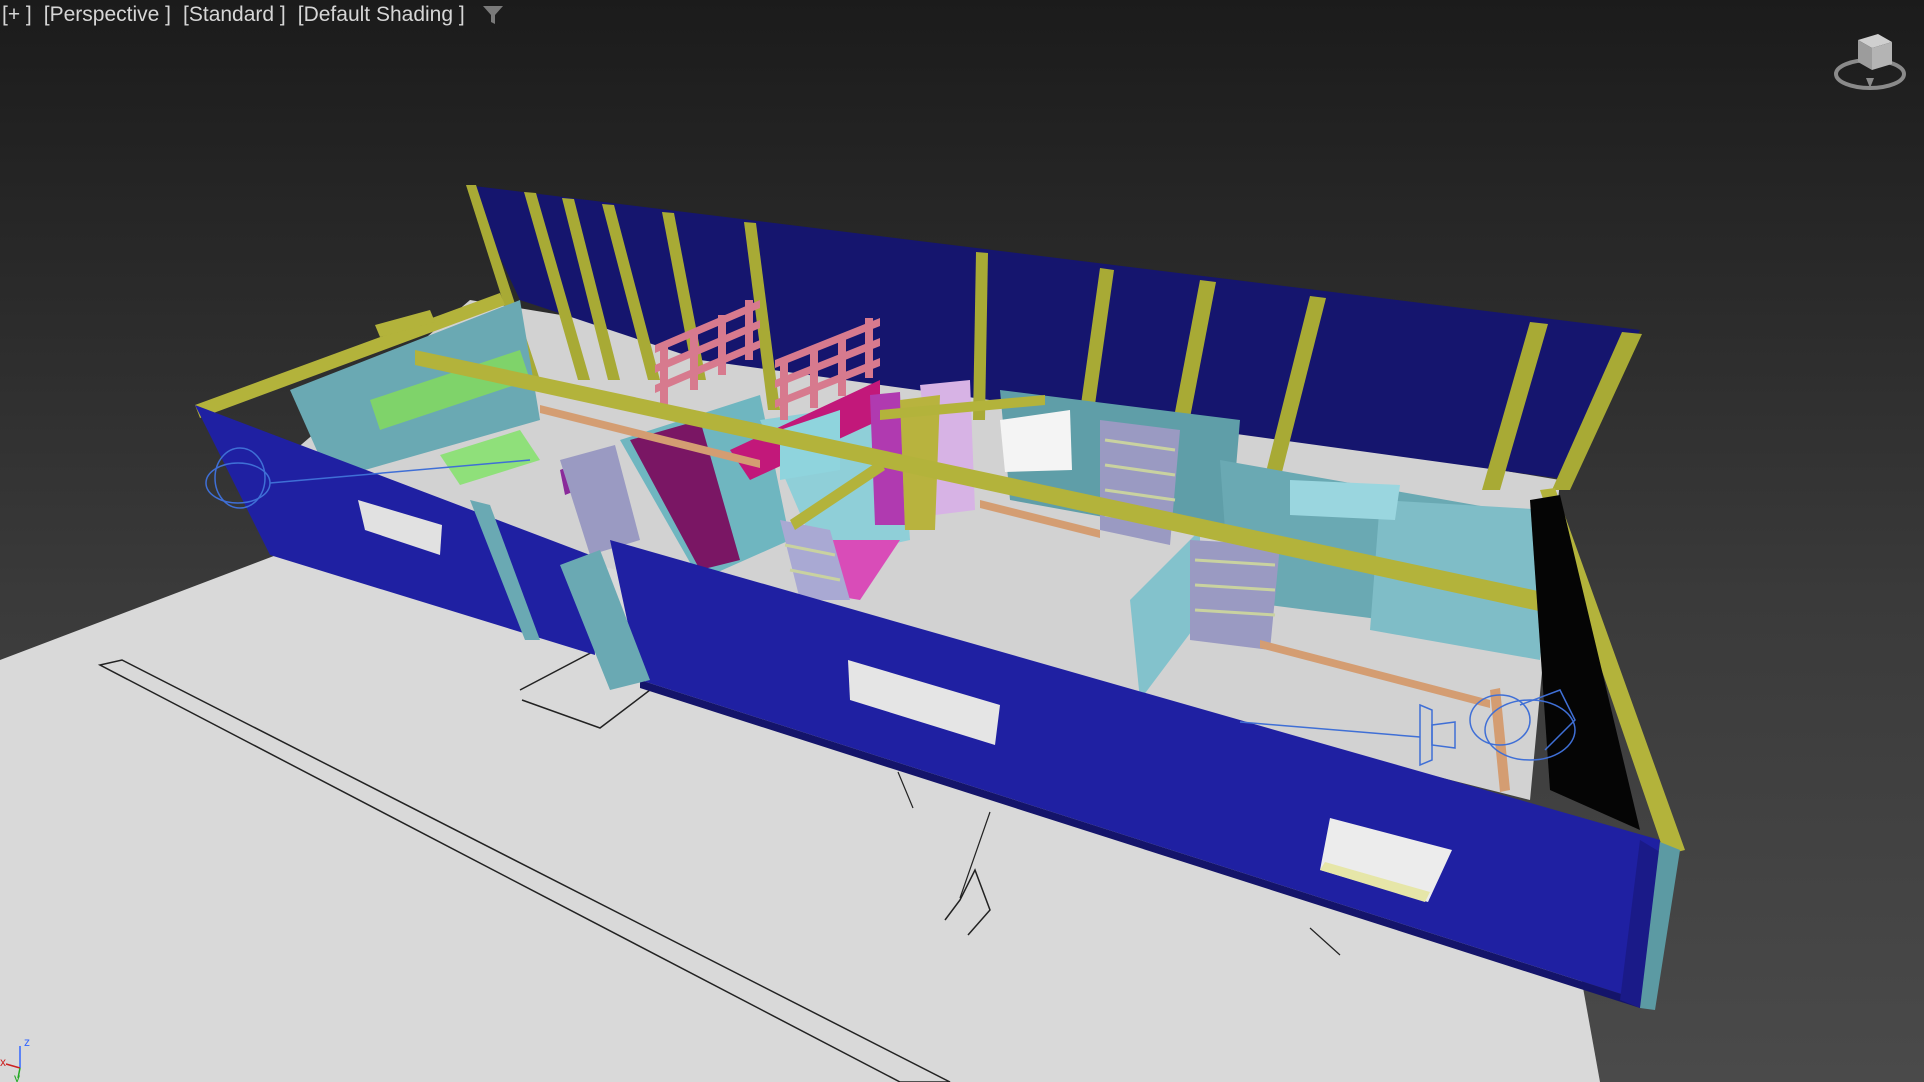 The height and width of the screenshot is (1082, 1924). I want to click on viewport-mode-menu: [Standard ], so click(234, 15).